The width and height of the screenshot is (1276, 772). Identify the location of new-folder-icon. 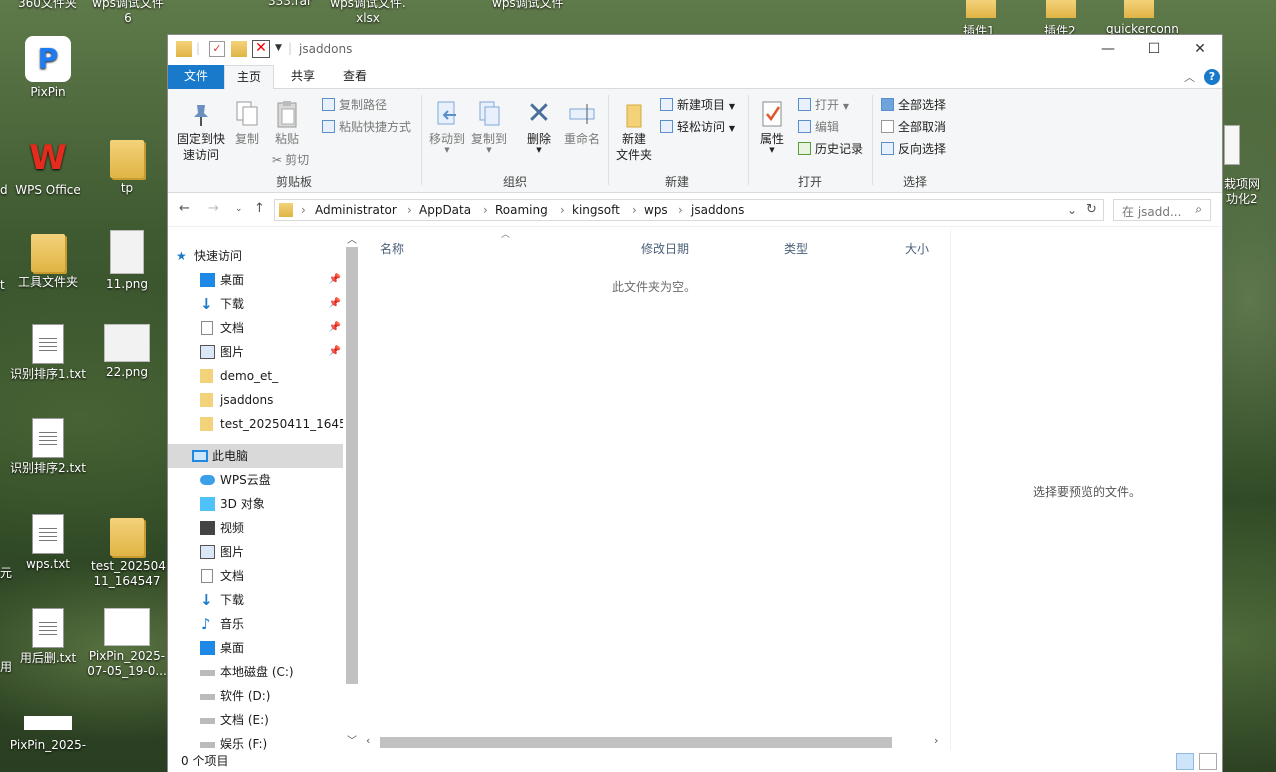
(239, 49).